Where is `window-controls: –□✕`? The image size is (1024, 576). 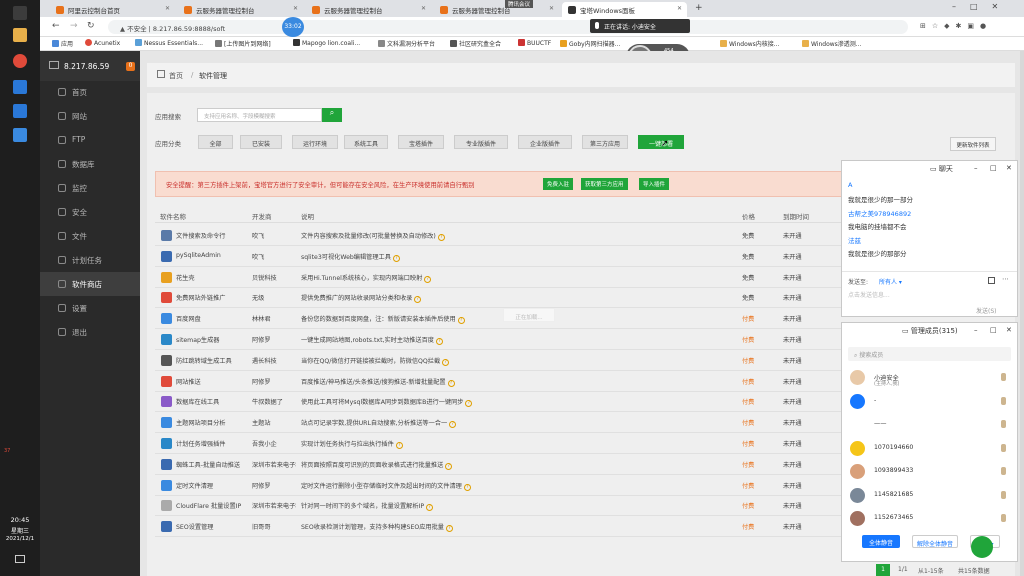
window-controls: –□✕ is located at coordinates (982, 6).